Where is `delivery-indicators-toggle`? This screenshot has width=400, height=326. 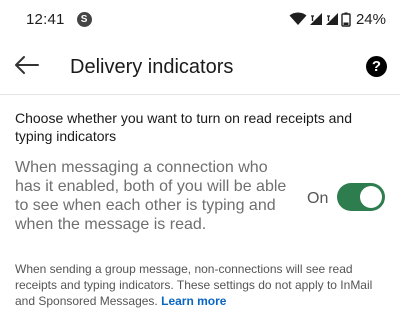 delivery-indicators-toggle is located at coordinates (361, 197).